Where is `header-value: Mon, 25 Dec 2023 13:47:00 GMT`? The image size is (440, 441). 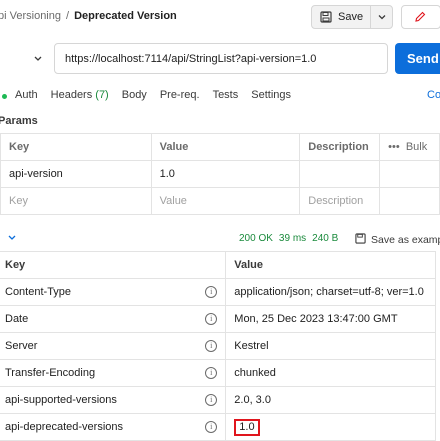
header-value: Mon, 25 Dec 2023 13:47:00 GMT is located at coordinates (330, 319).